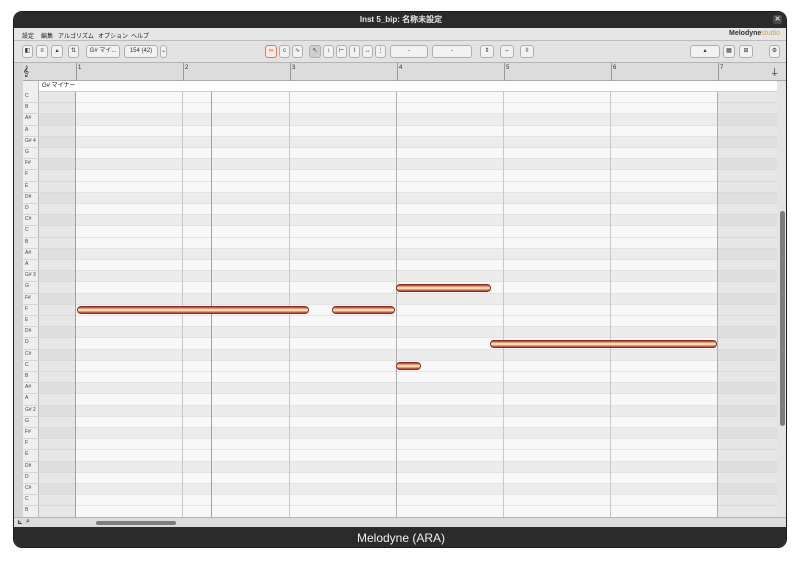 The height and width of the screenshot is (562, 800). I want to click on pitch-align-icon: ⇕, so click(487, 51).